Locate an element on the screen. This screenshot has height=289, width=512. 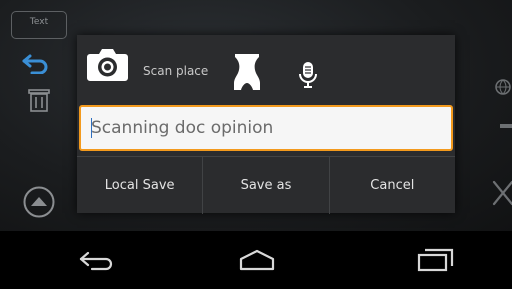
microphone-icon is located at coordinates (308, 77).